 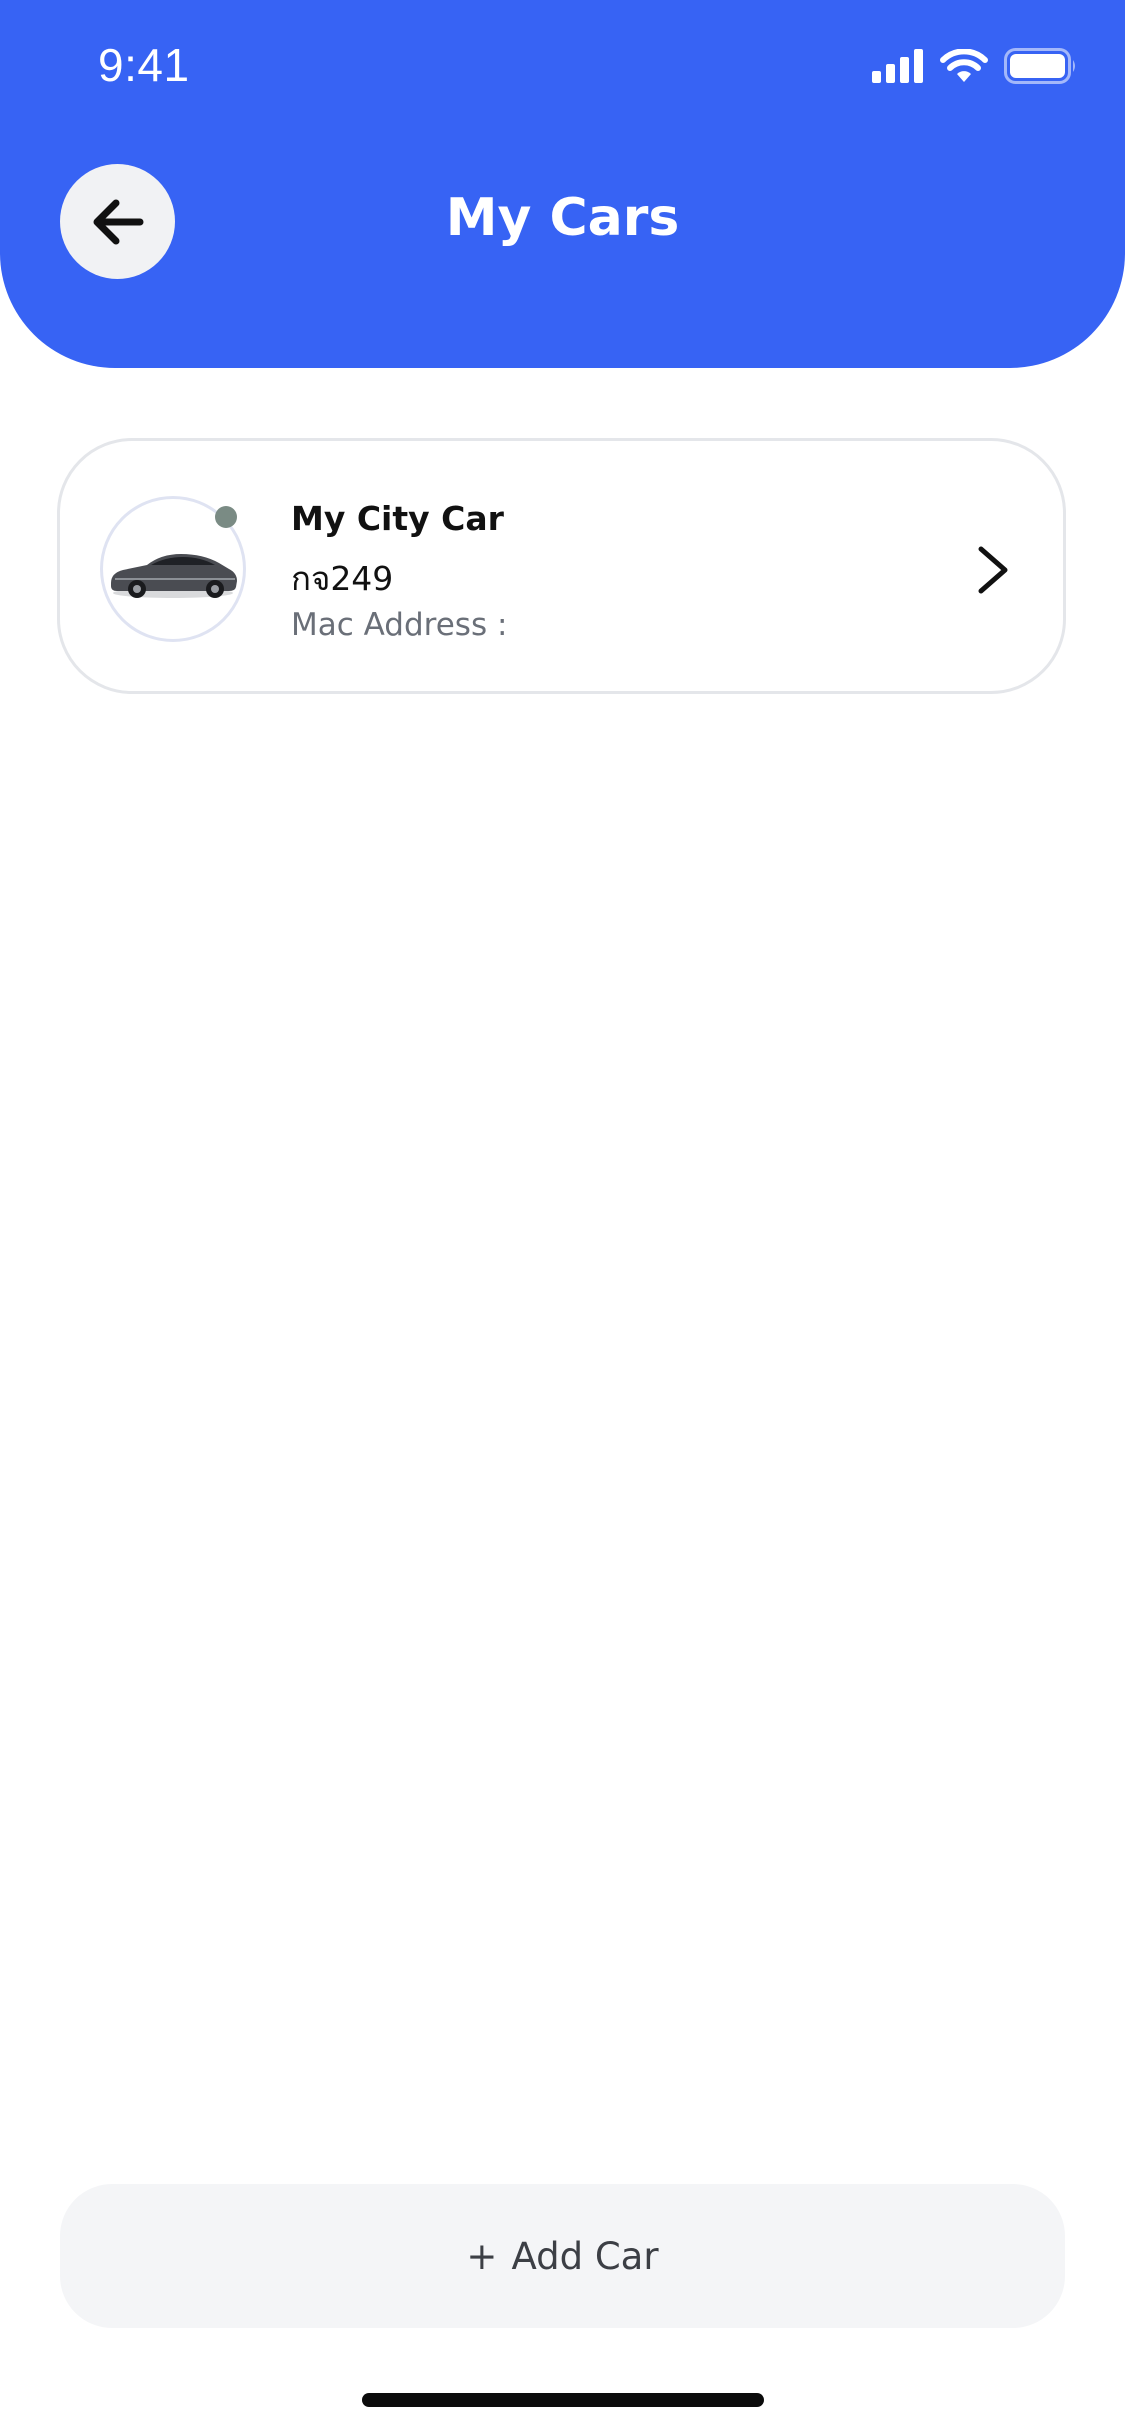 I want to click on signal-icon, so click(x=897, y=66).